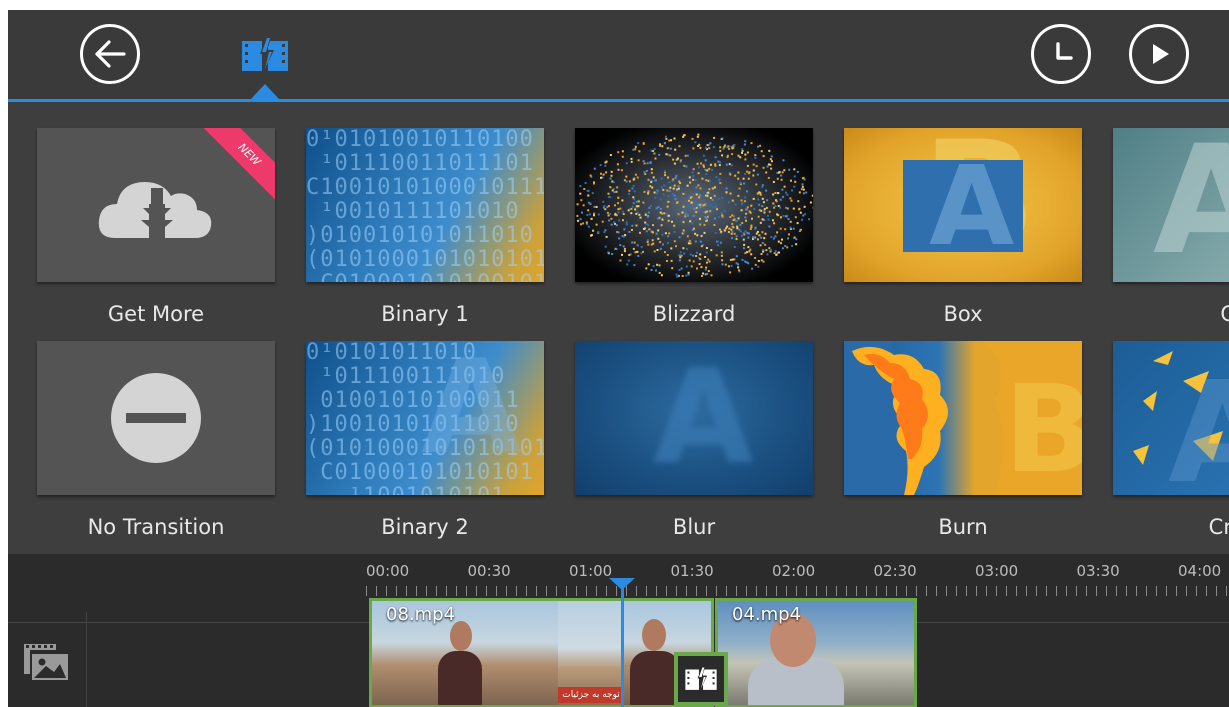 The height and width of the screenshot is (707, 1229). Describe the element at coordinates (997, 571) in the screenshot. I see `ruler-time-label: 03:00` at that location.